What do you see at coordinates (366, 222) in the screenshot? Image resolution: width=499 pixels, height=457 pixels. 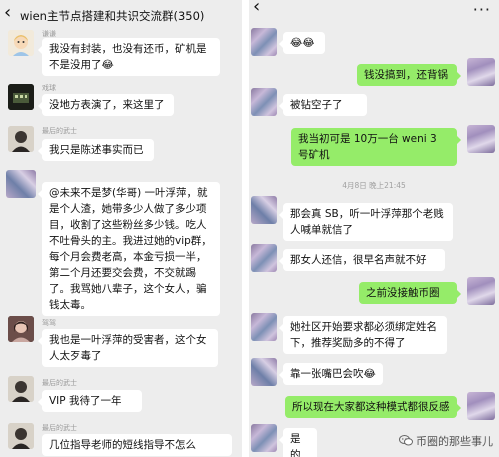 I see `message-bubble: 那会真 SB，听一叶浮萍那个老贱人喊单就信了` at bounding box center [366, 222].